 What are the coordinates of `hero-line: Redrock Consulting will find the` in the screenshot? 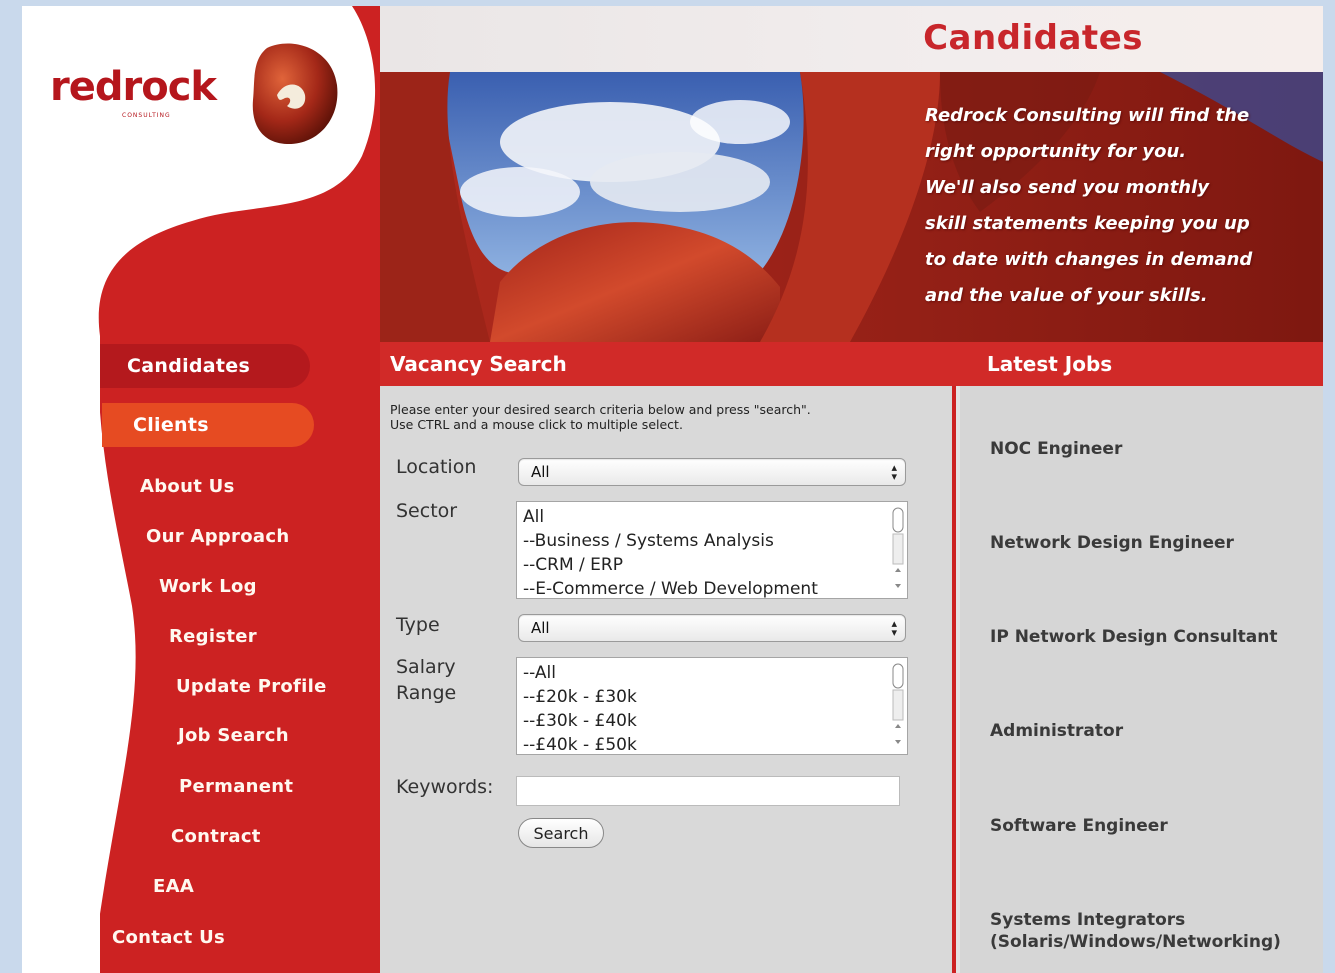 It's located at (1087, 115).